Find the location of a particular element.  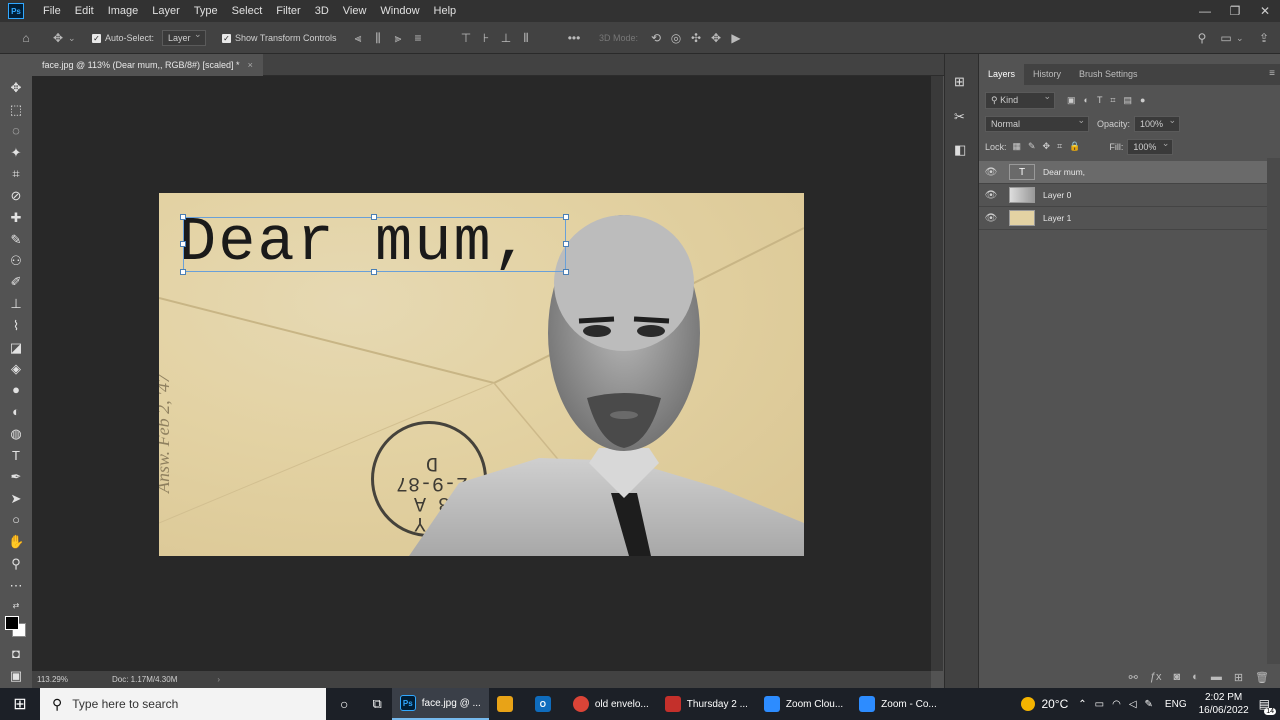

align-right-icon: ⫸ is located at coordinates (398, 38).